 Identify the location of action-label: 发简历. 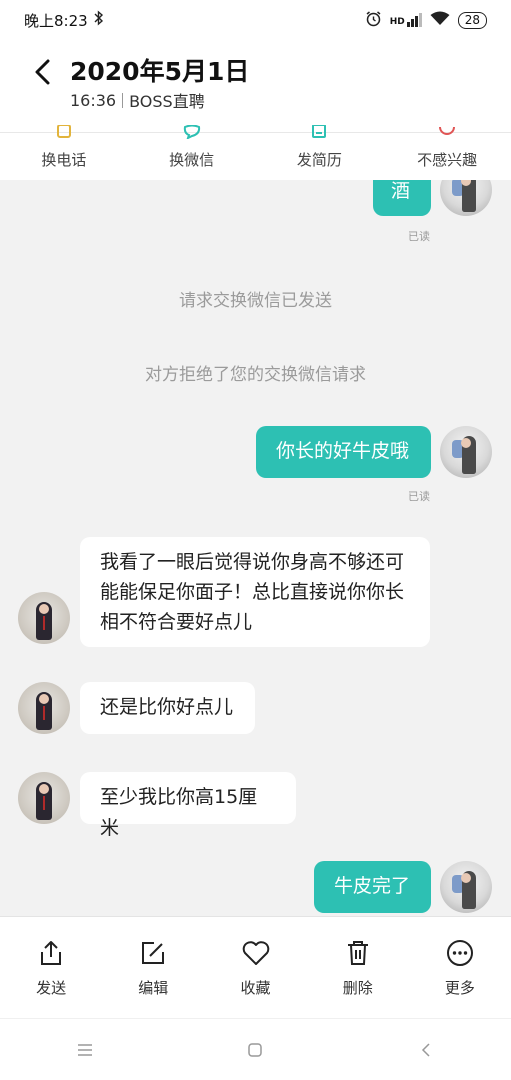
(319, 160).